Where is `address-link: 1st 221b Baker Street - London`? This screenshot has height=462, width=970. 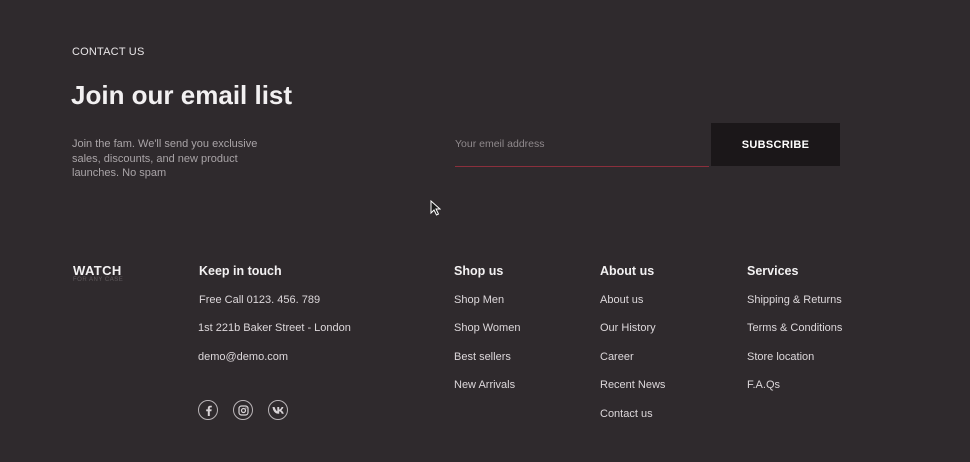 address-link: 1st 221b Baker Street - London is located at coordinates (274, 328).